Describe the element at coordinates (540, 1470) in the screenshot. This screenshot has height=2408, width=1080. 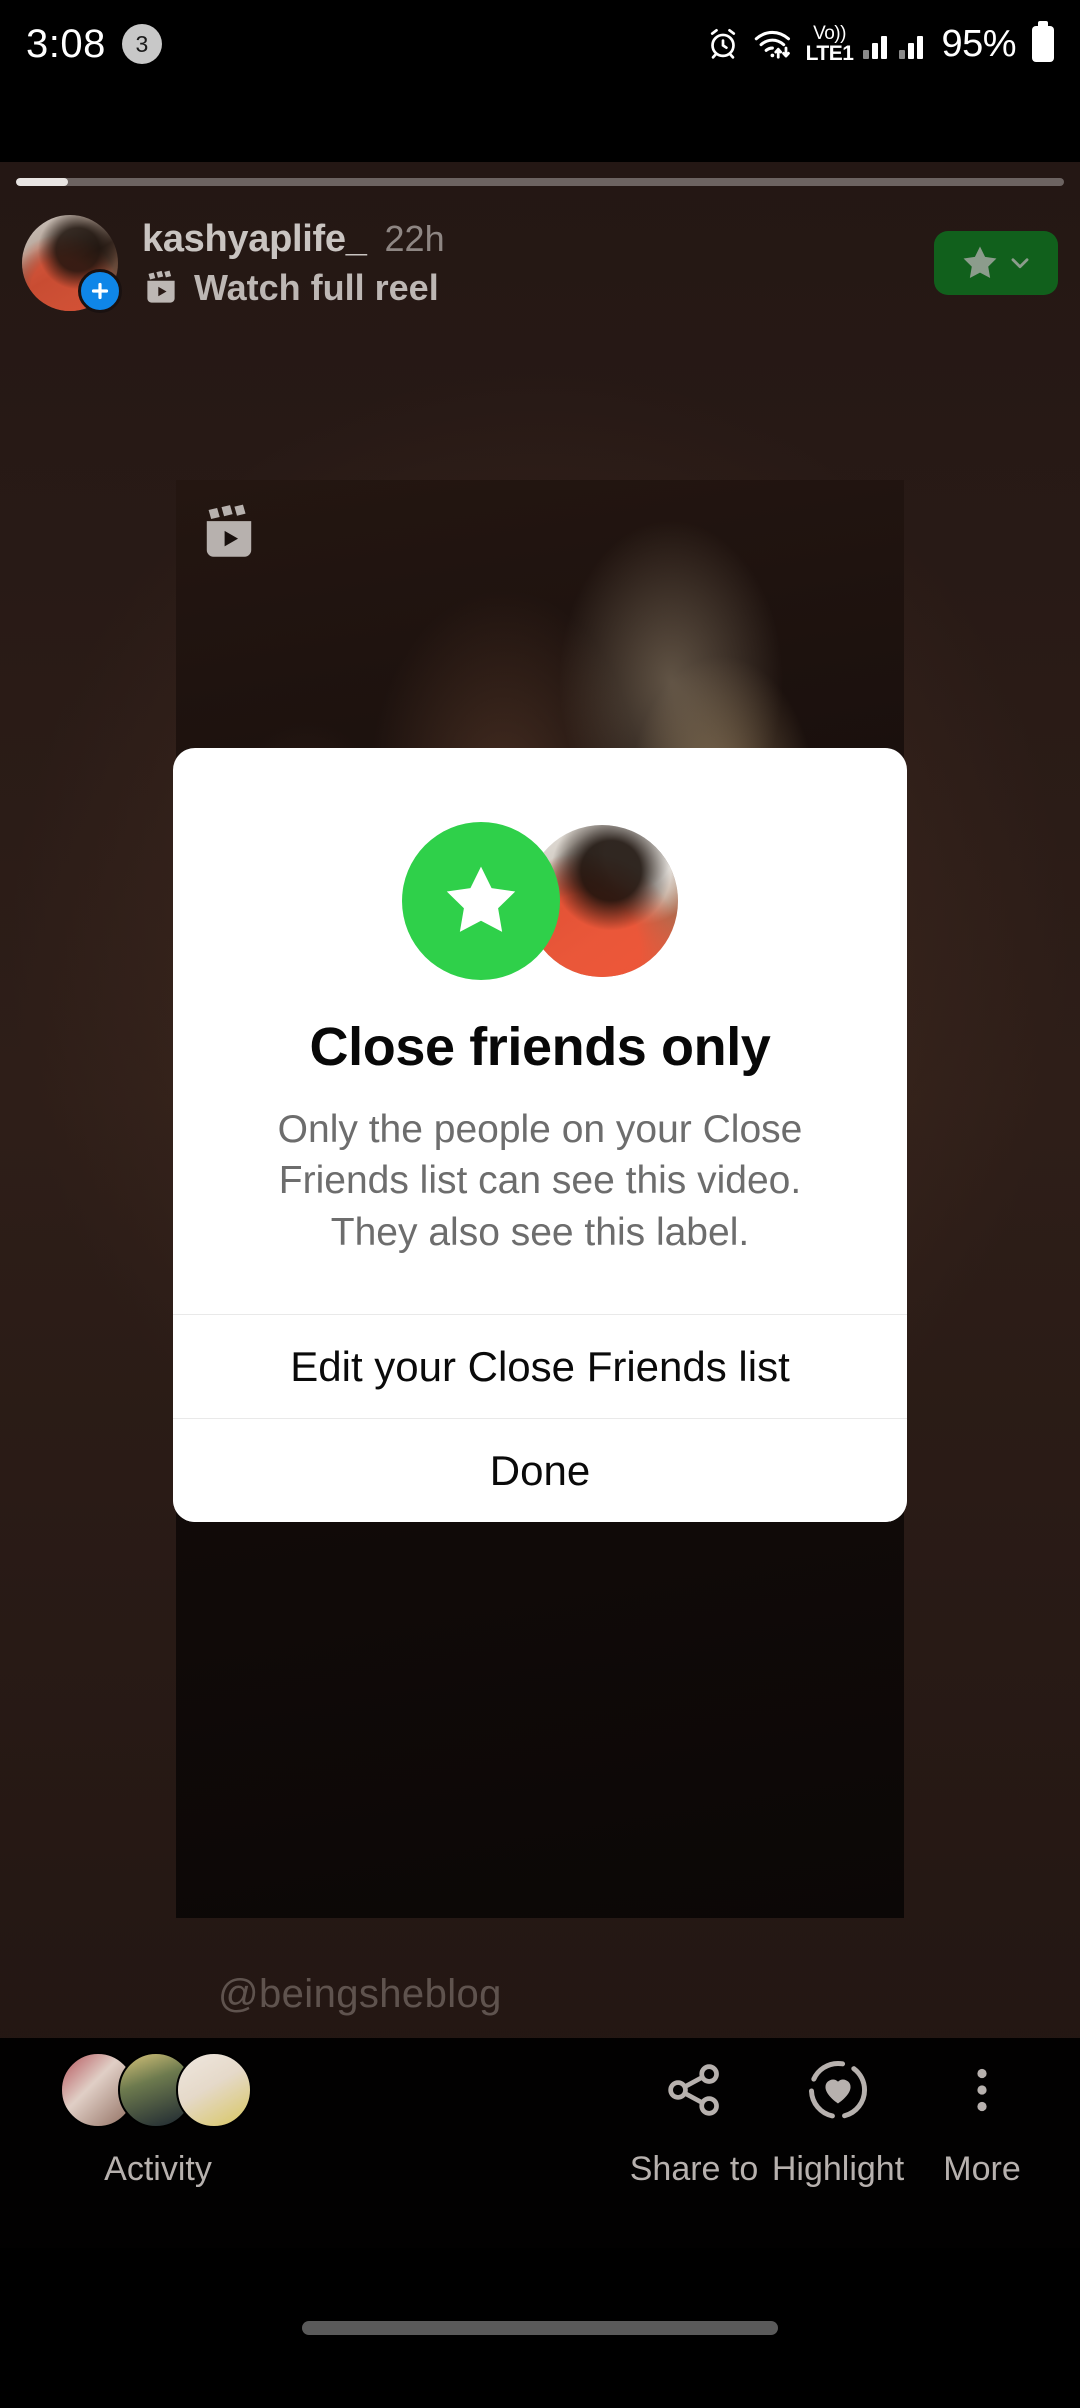
I see `done-button: Done` at that location.